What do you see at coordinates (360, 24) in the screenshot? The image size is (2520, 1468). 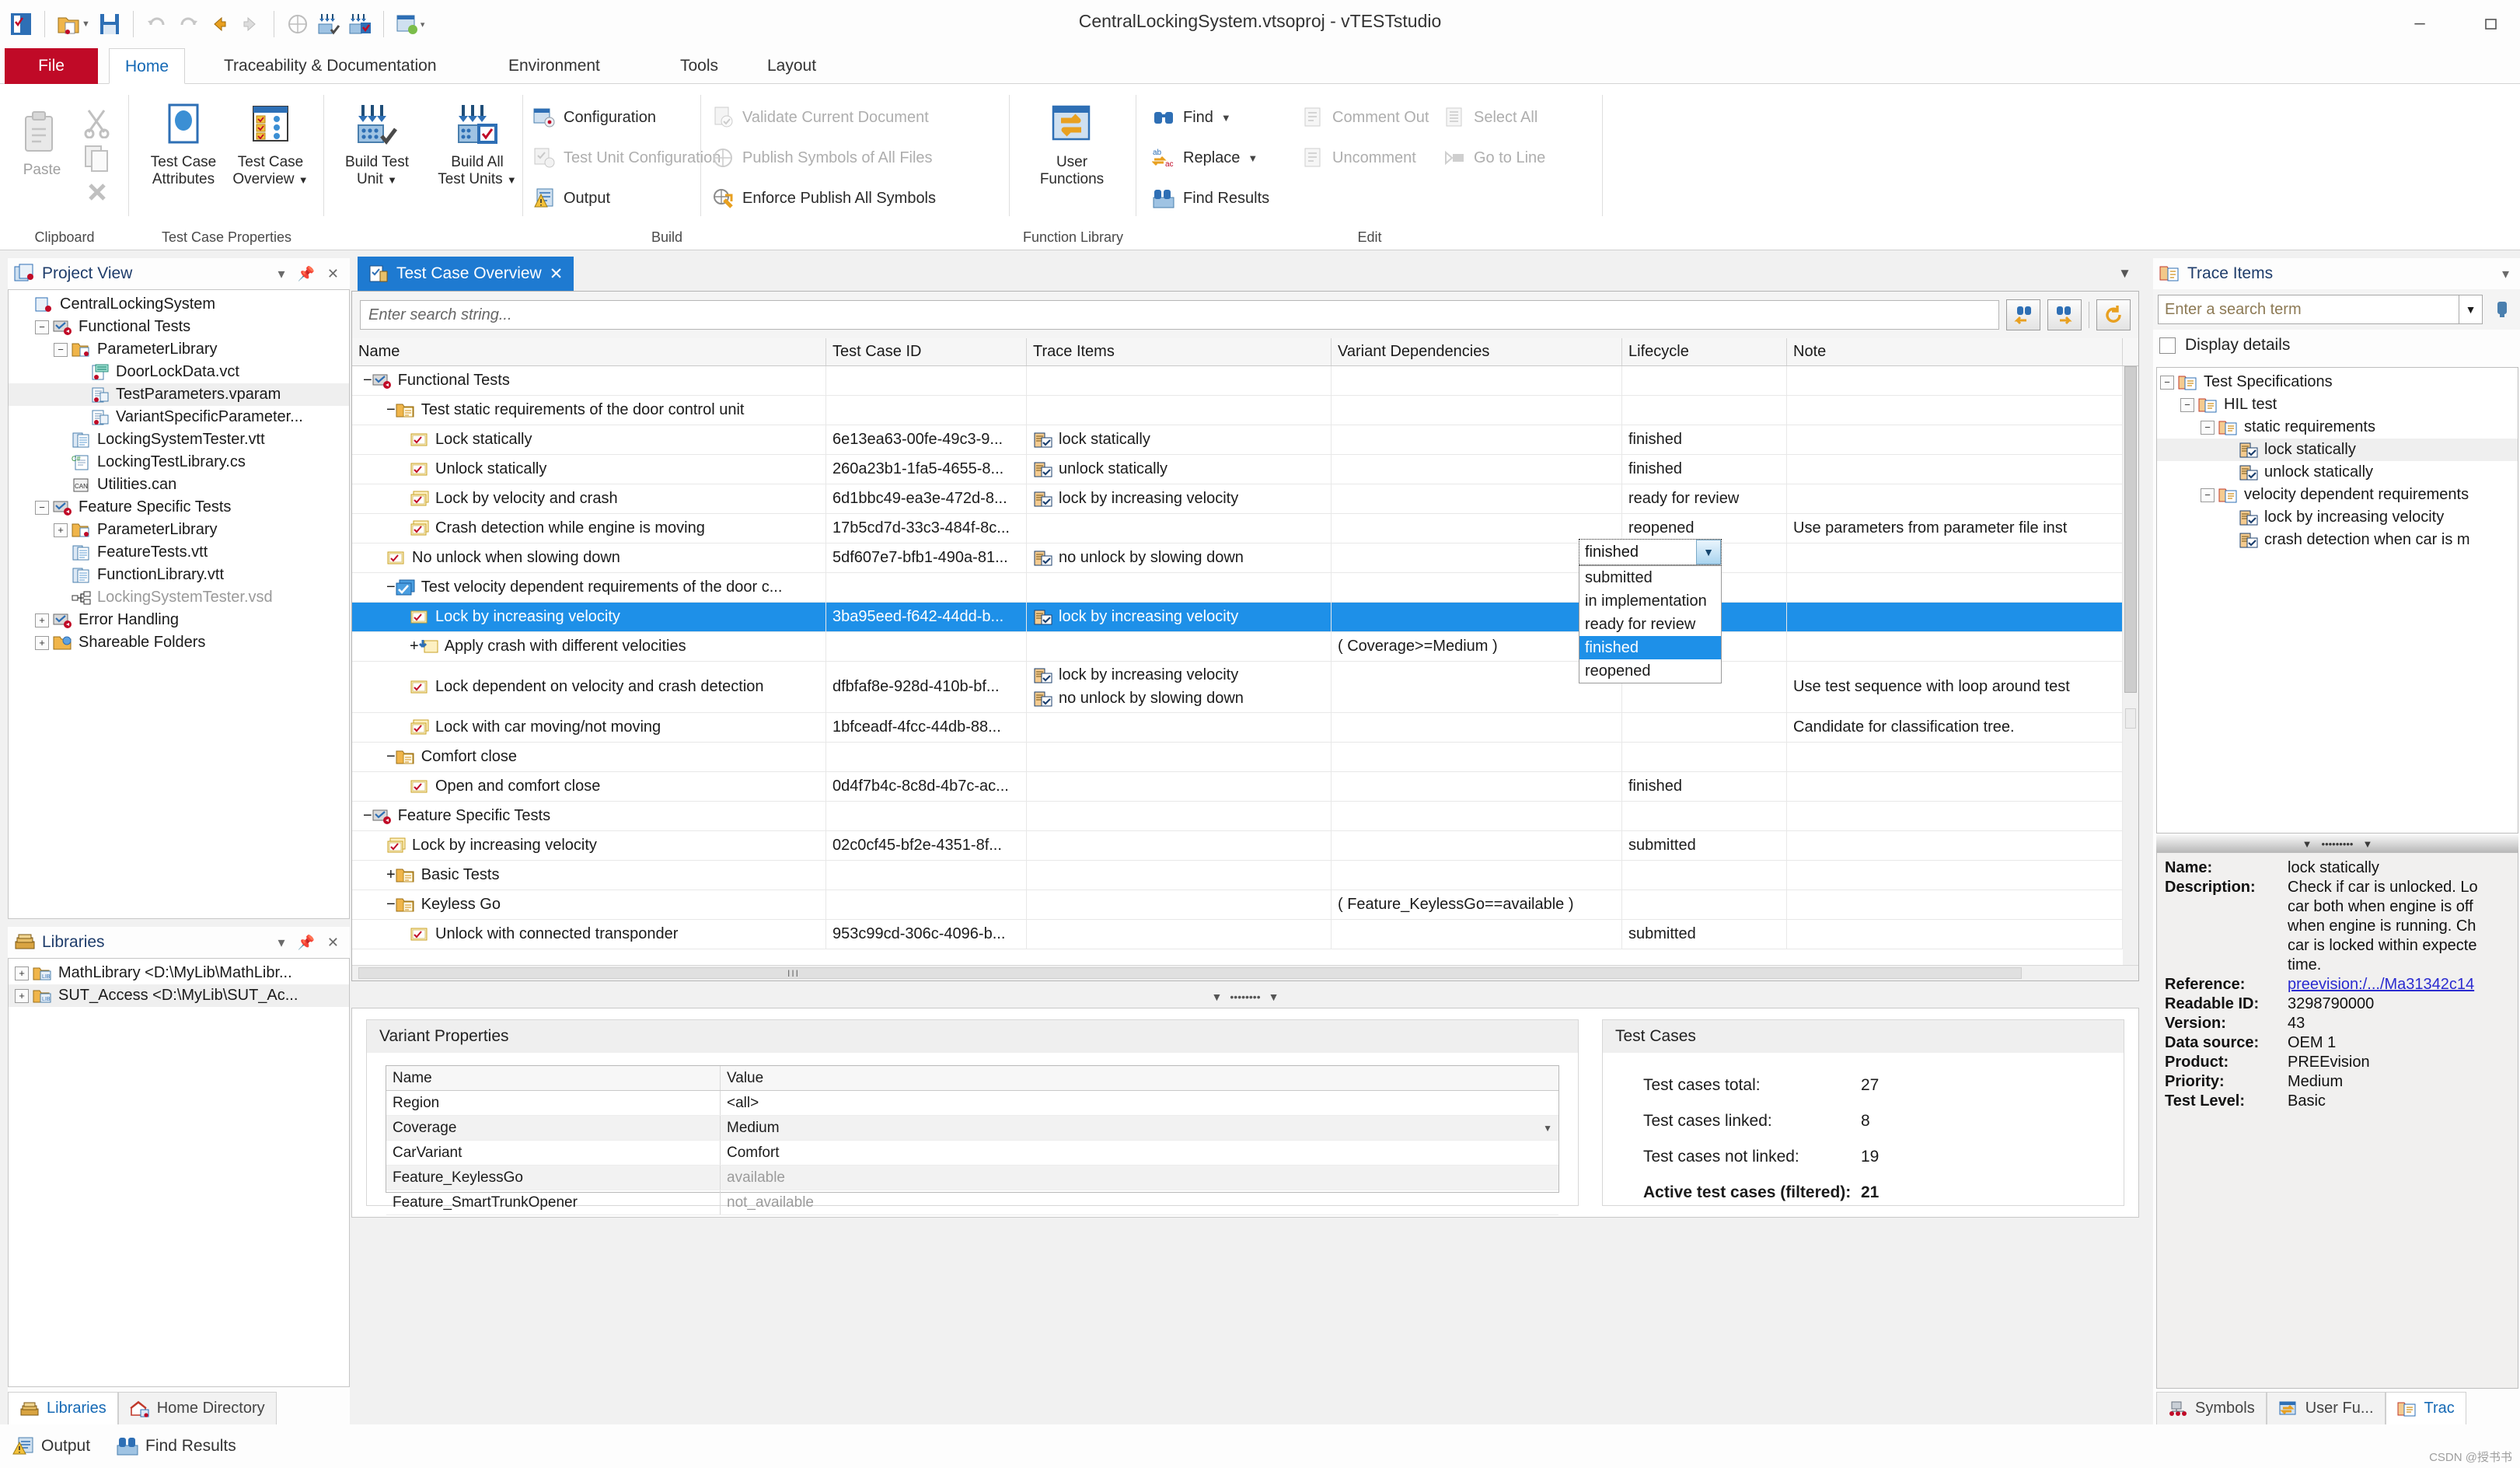 I see `build-all-test-units-icon` at bounding box center [360, 24].